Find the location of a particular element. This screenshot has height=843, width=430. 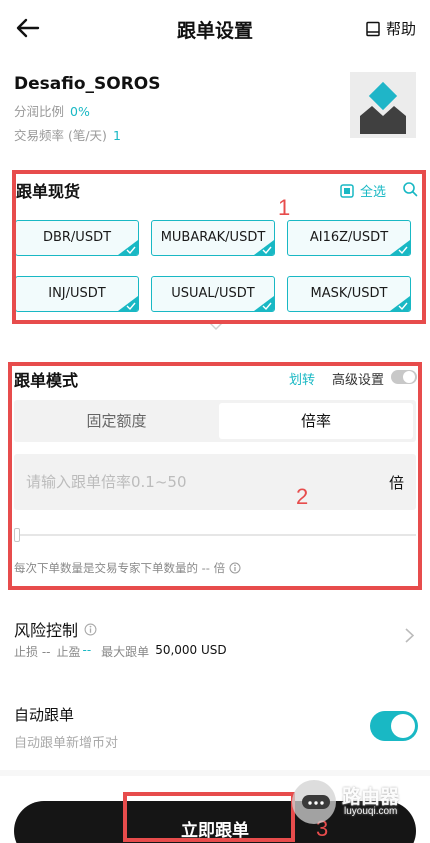

help-button: 帮助 is located at coordinates (390, 28).